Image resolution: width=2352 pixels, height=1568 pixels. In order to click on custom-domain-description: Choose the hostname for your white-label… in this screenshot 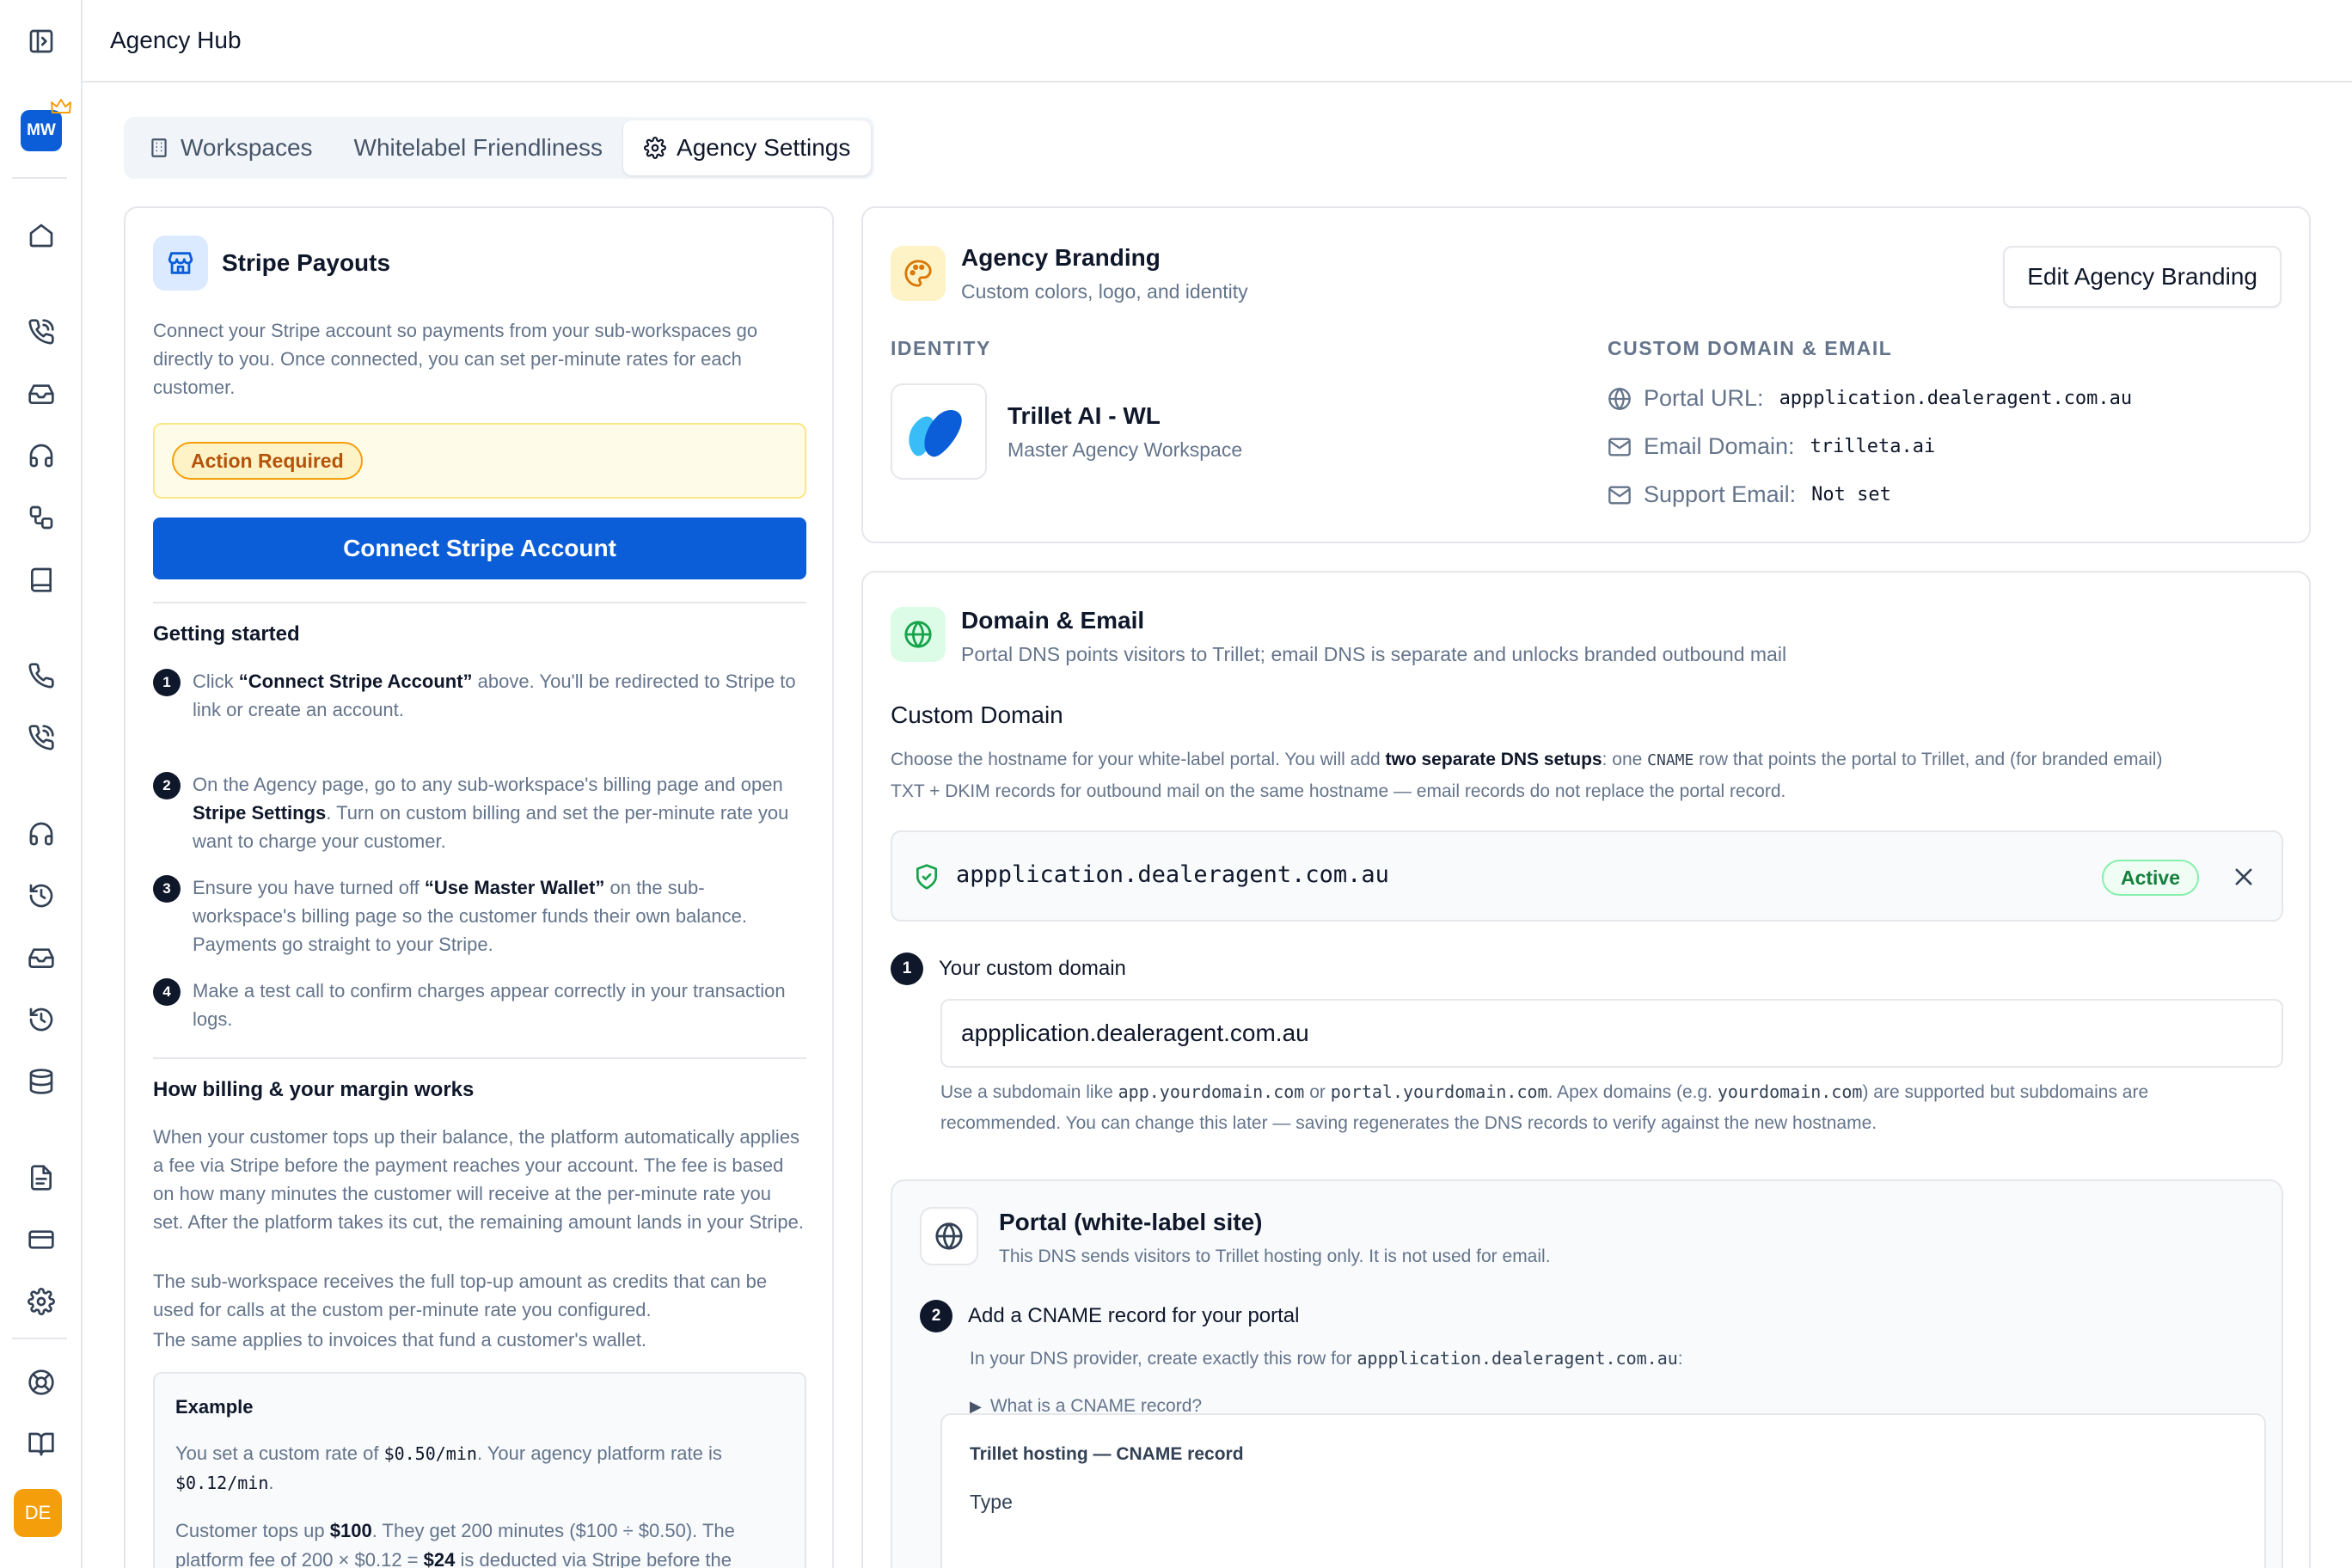, I will do `click(1527, 775)`.